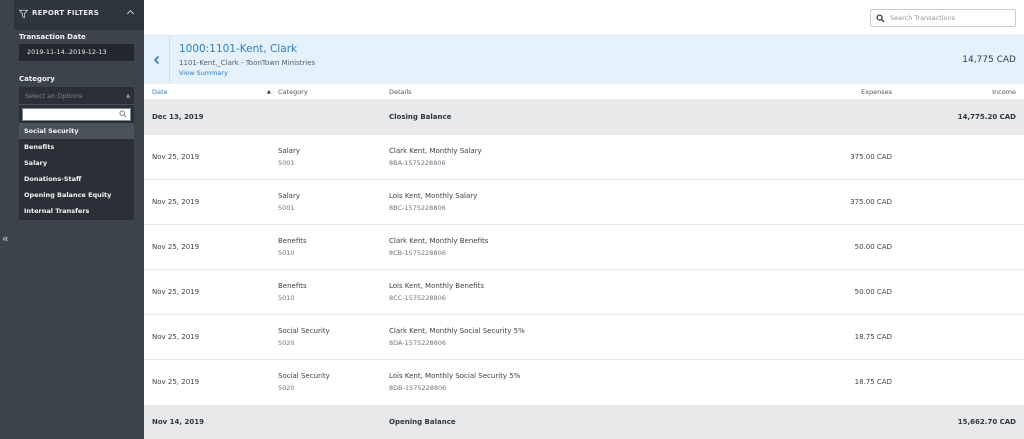 The image size is (1024, 439). I want to click on row-details: Lois Kent, Monthly Social Security 5%, so click(455, 376).